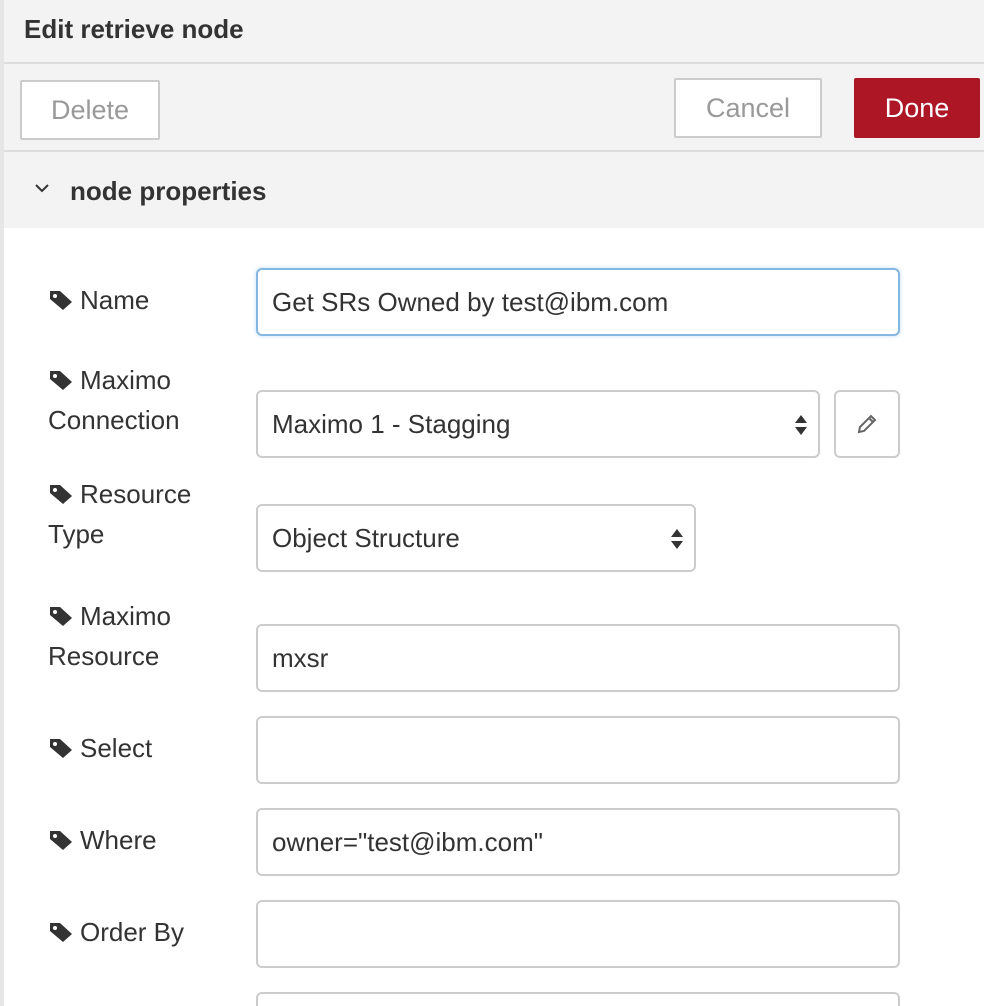  What do you see at coordinates (578, 934) in the screenshot?
I see `order-by-input` at bounding box center [578, 934].